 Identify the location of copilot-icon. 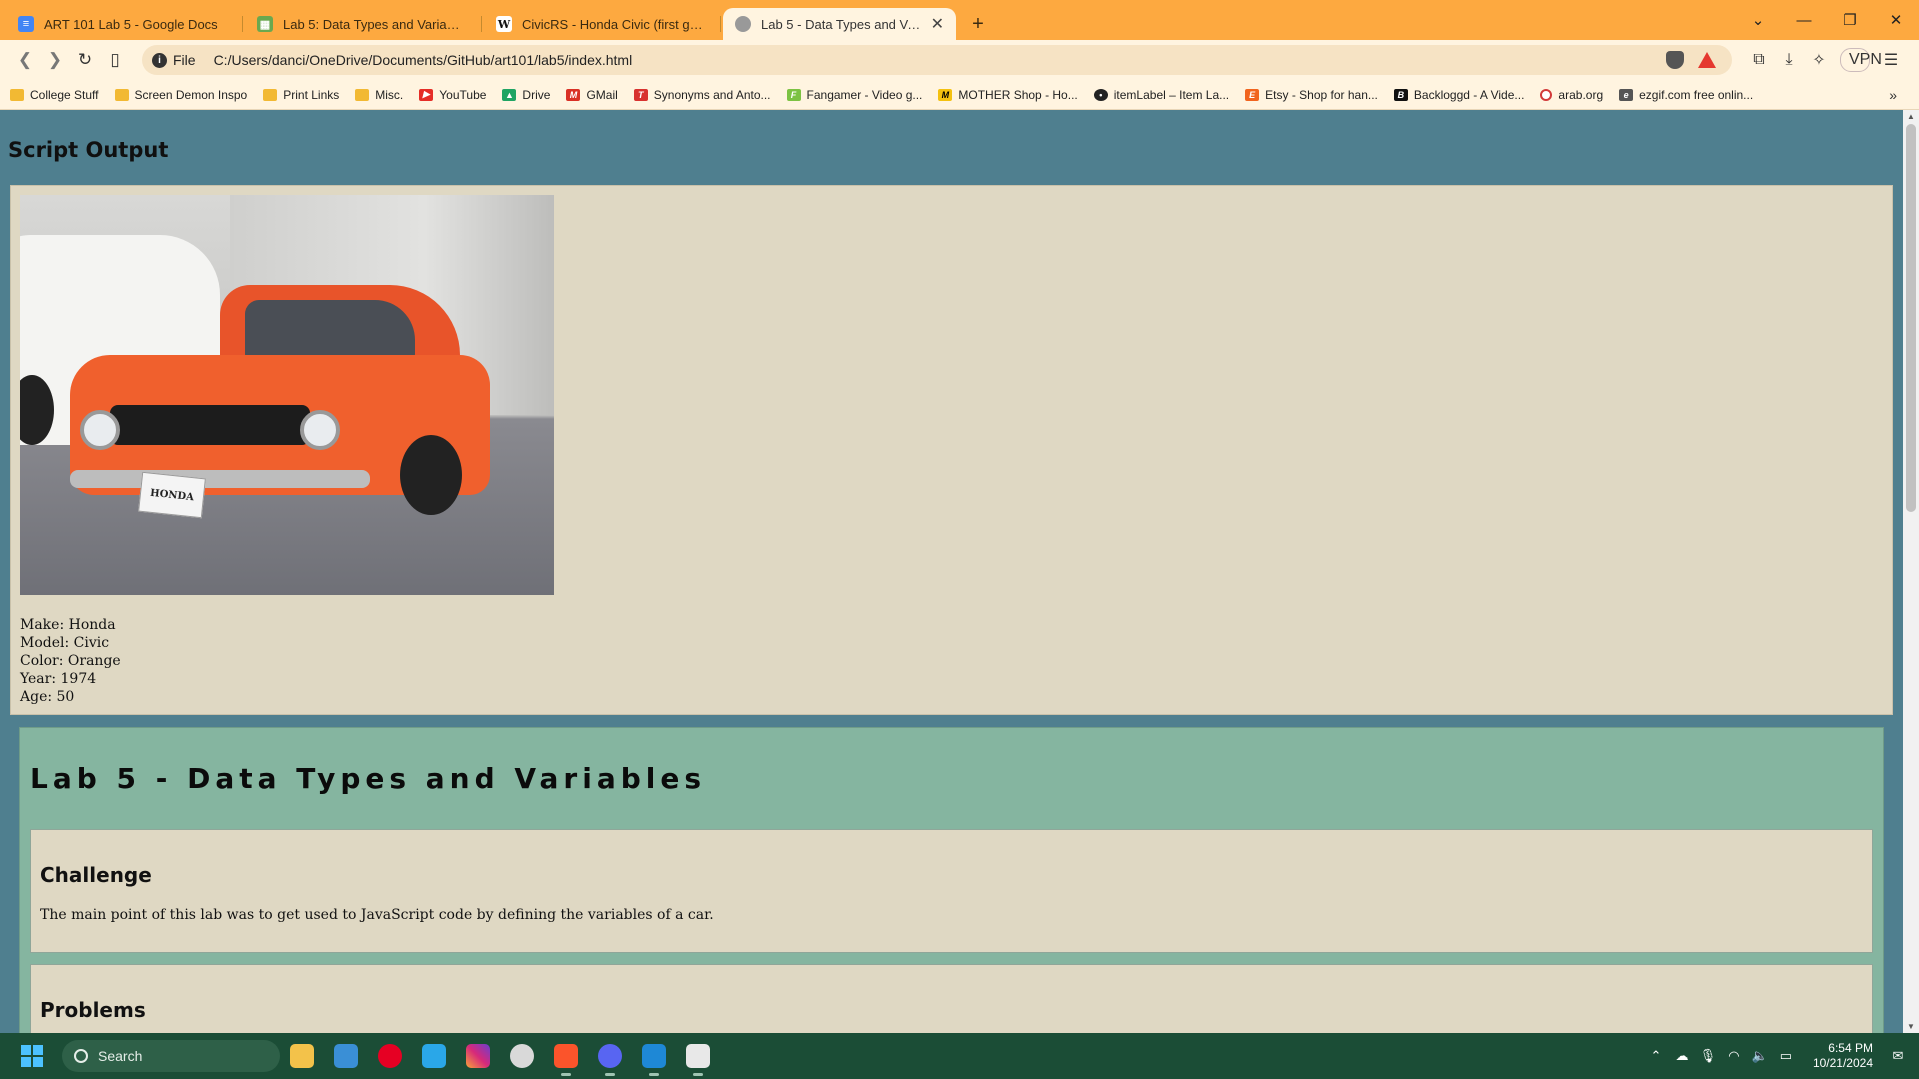
(522, 1056).